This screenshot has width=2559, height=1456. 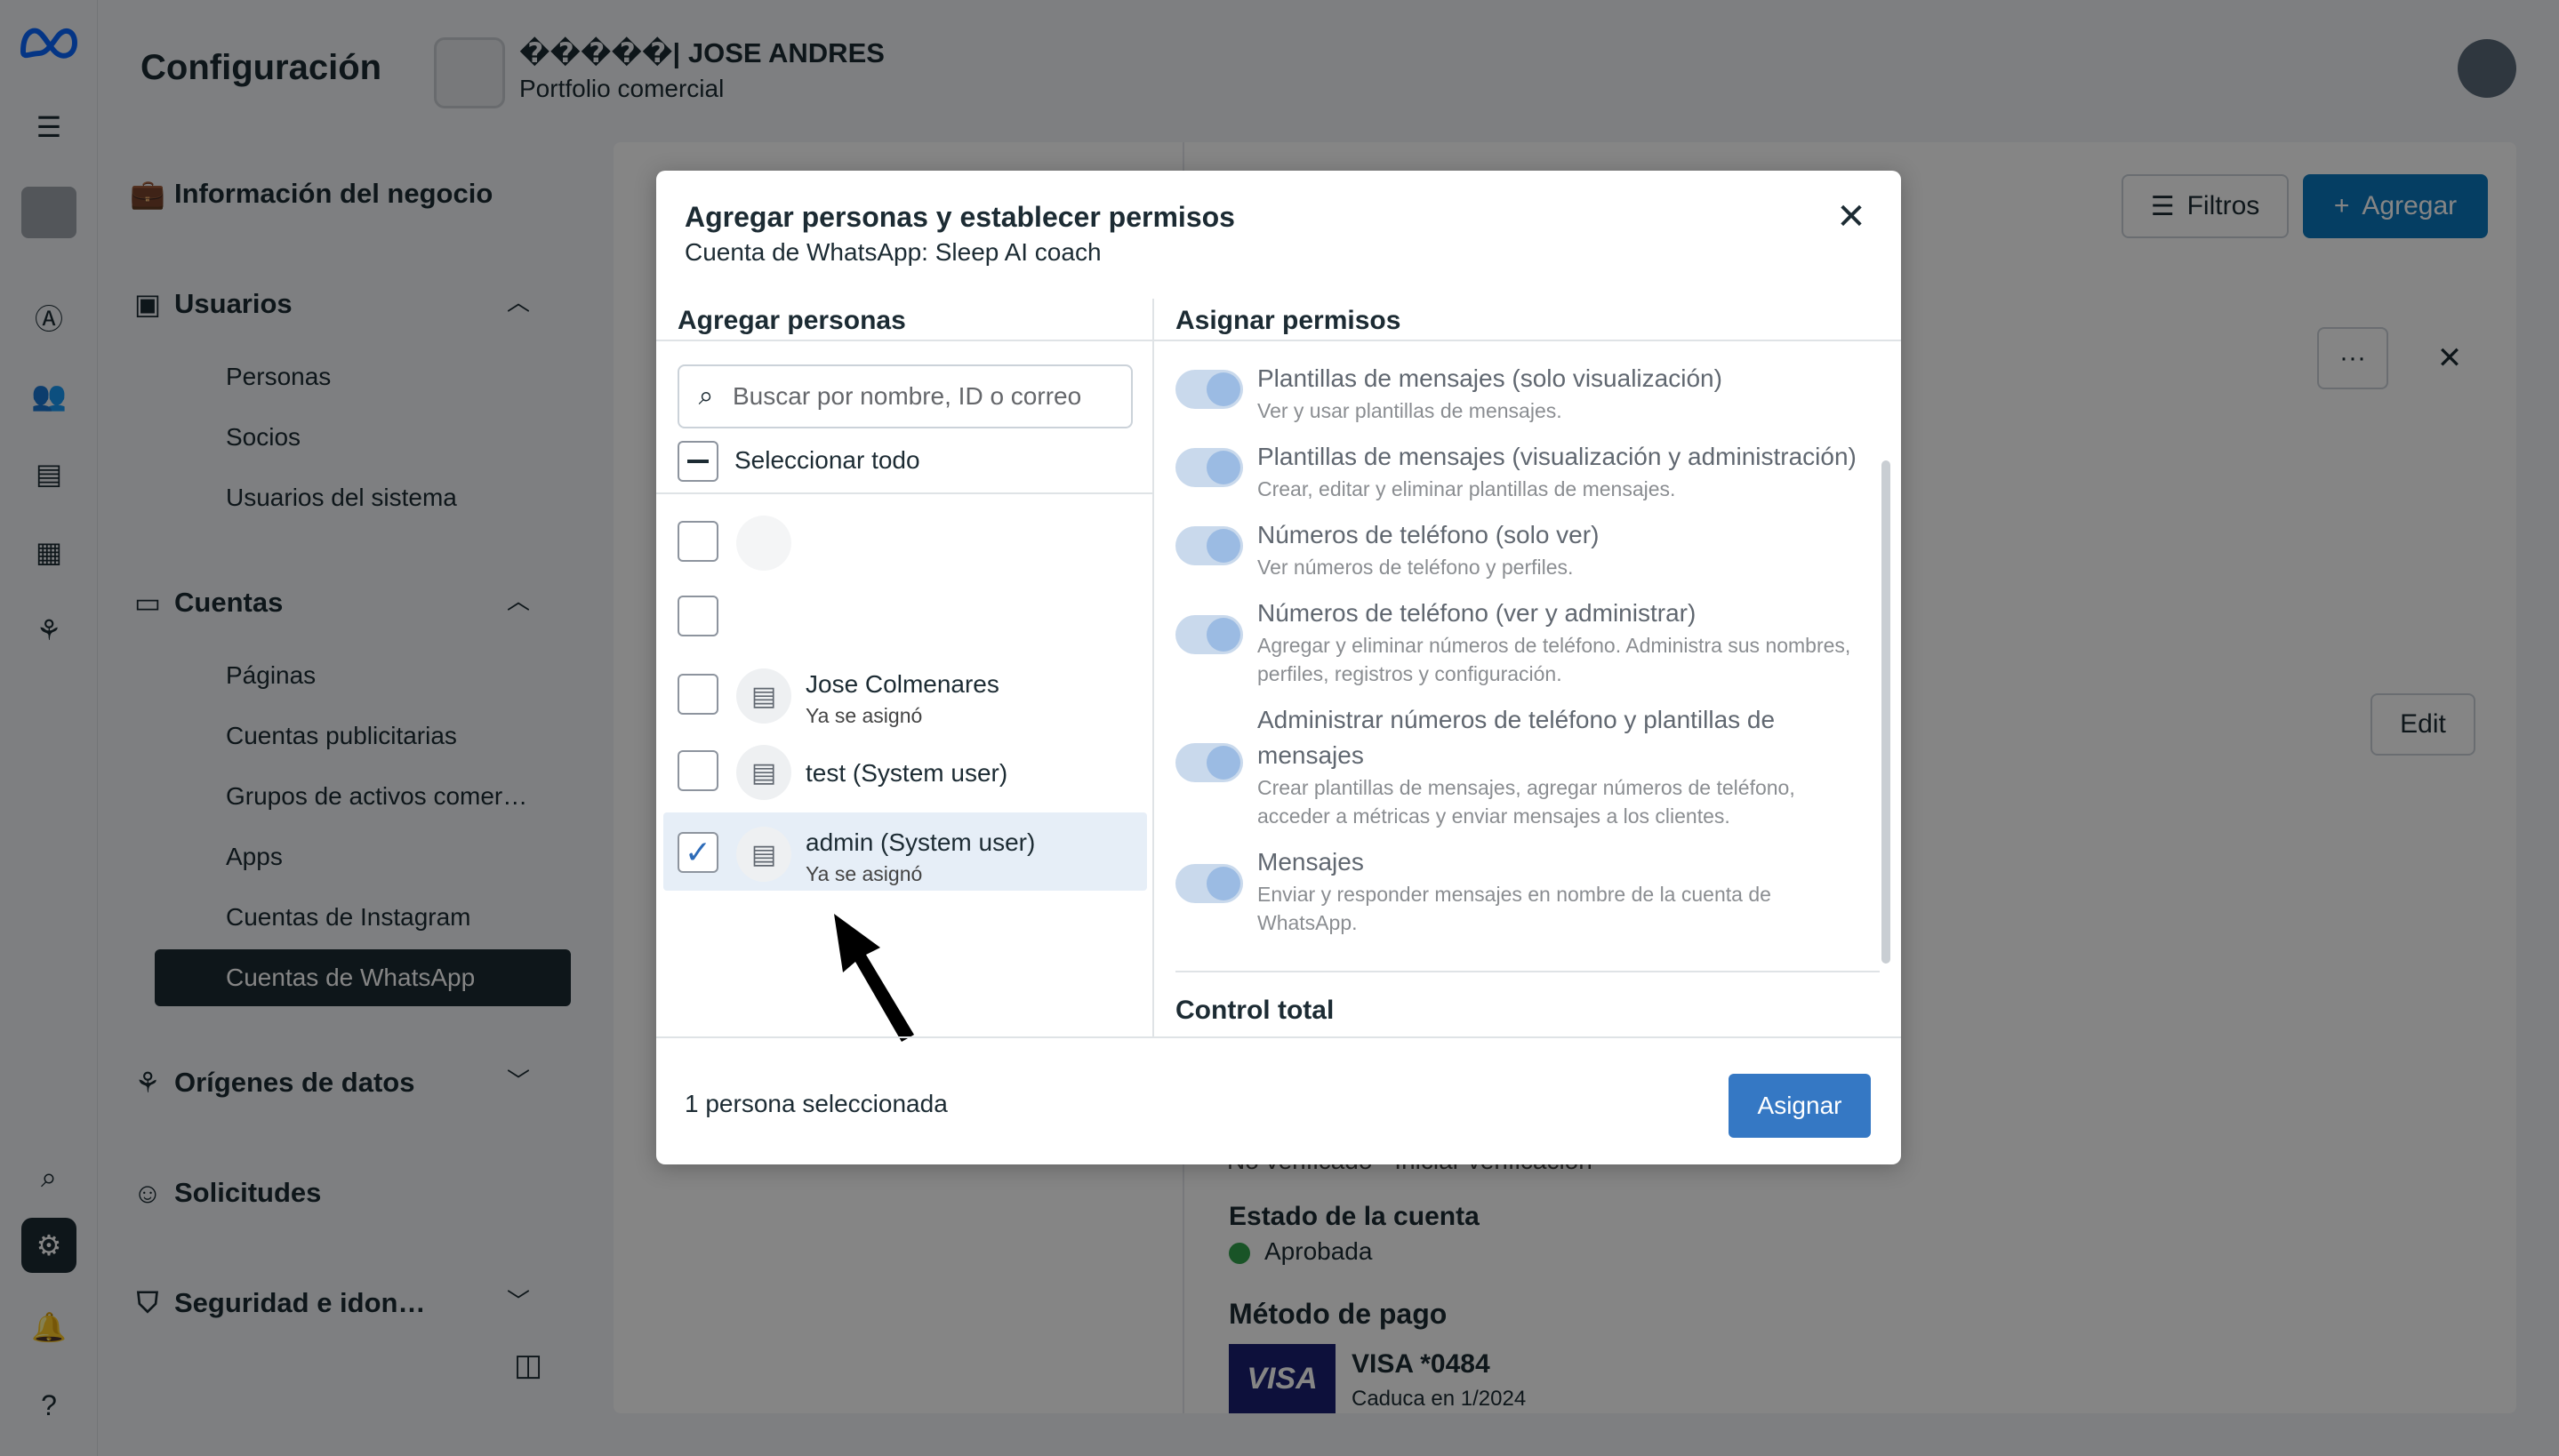 What do you see at coordinates (907, 773) in the screenshot?
I see `person-name: test (System user)` at bounding box center [907, 773].